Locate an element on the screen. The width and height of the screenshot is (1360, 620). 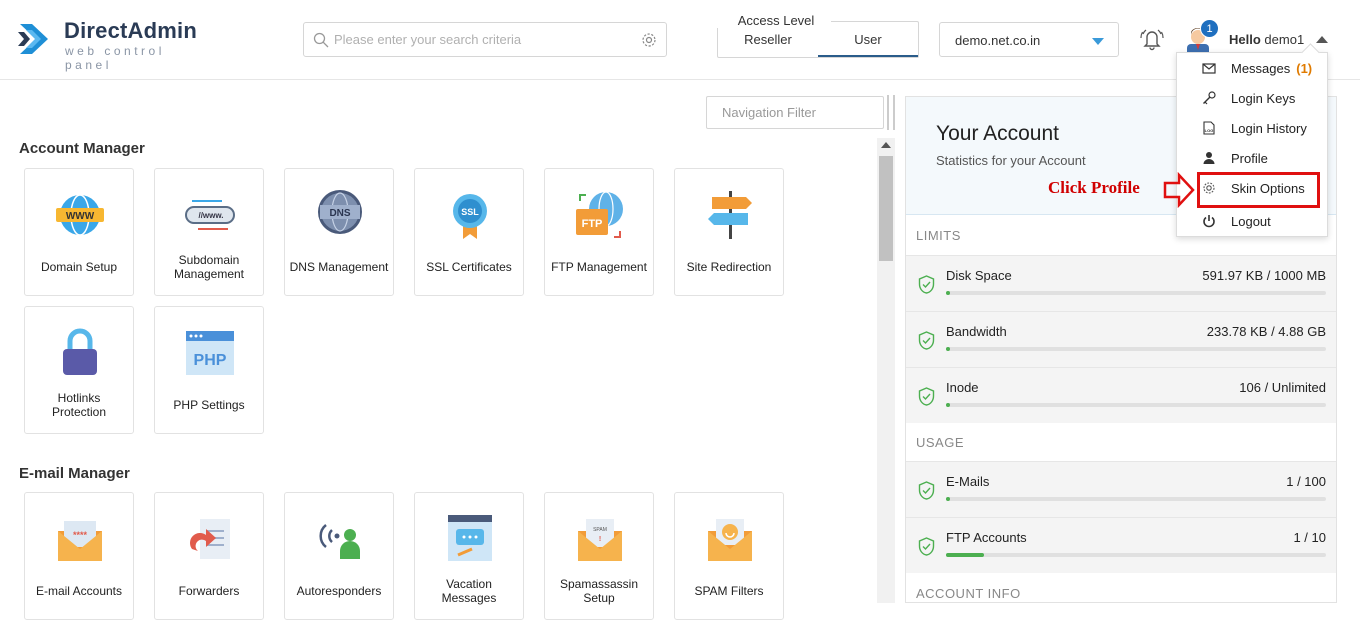
tile-php-settings: PHP PHP Settings is located at coordinates (209, 370).